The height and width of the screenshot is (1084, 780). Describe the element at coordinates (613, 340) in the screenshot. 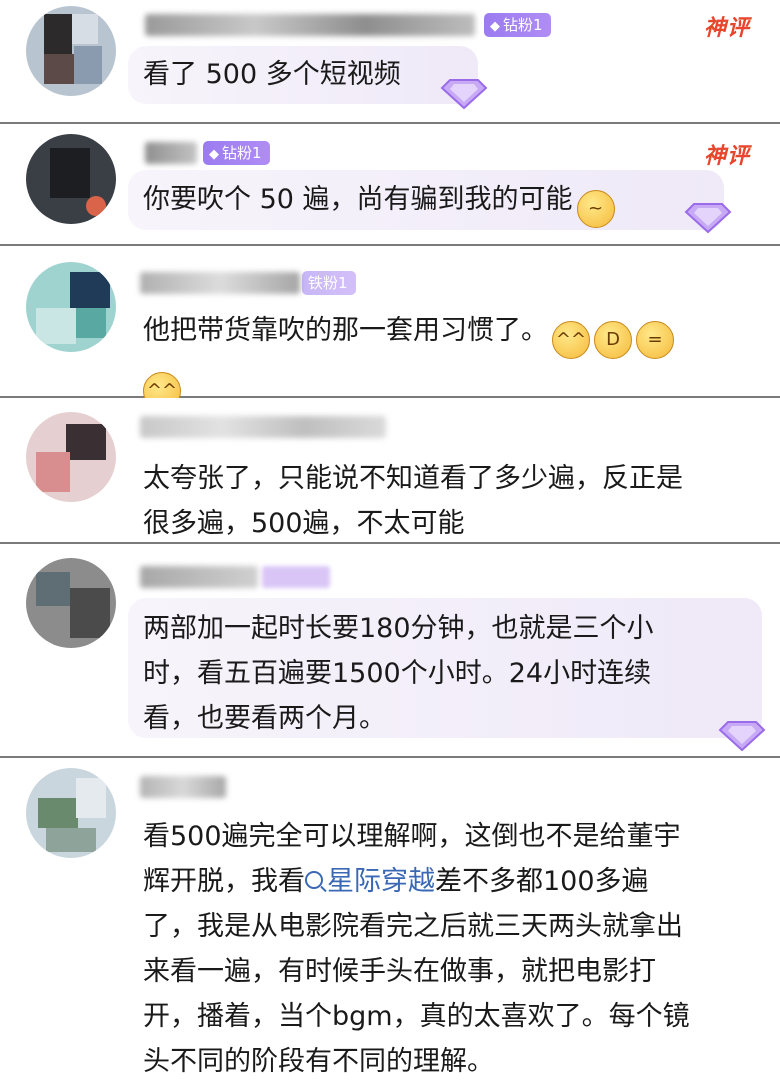

I see `laughing-face-emoji-icon: D` at that location.